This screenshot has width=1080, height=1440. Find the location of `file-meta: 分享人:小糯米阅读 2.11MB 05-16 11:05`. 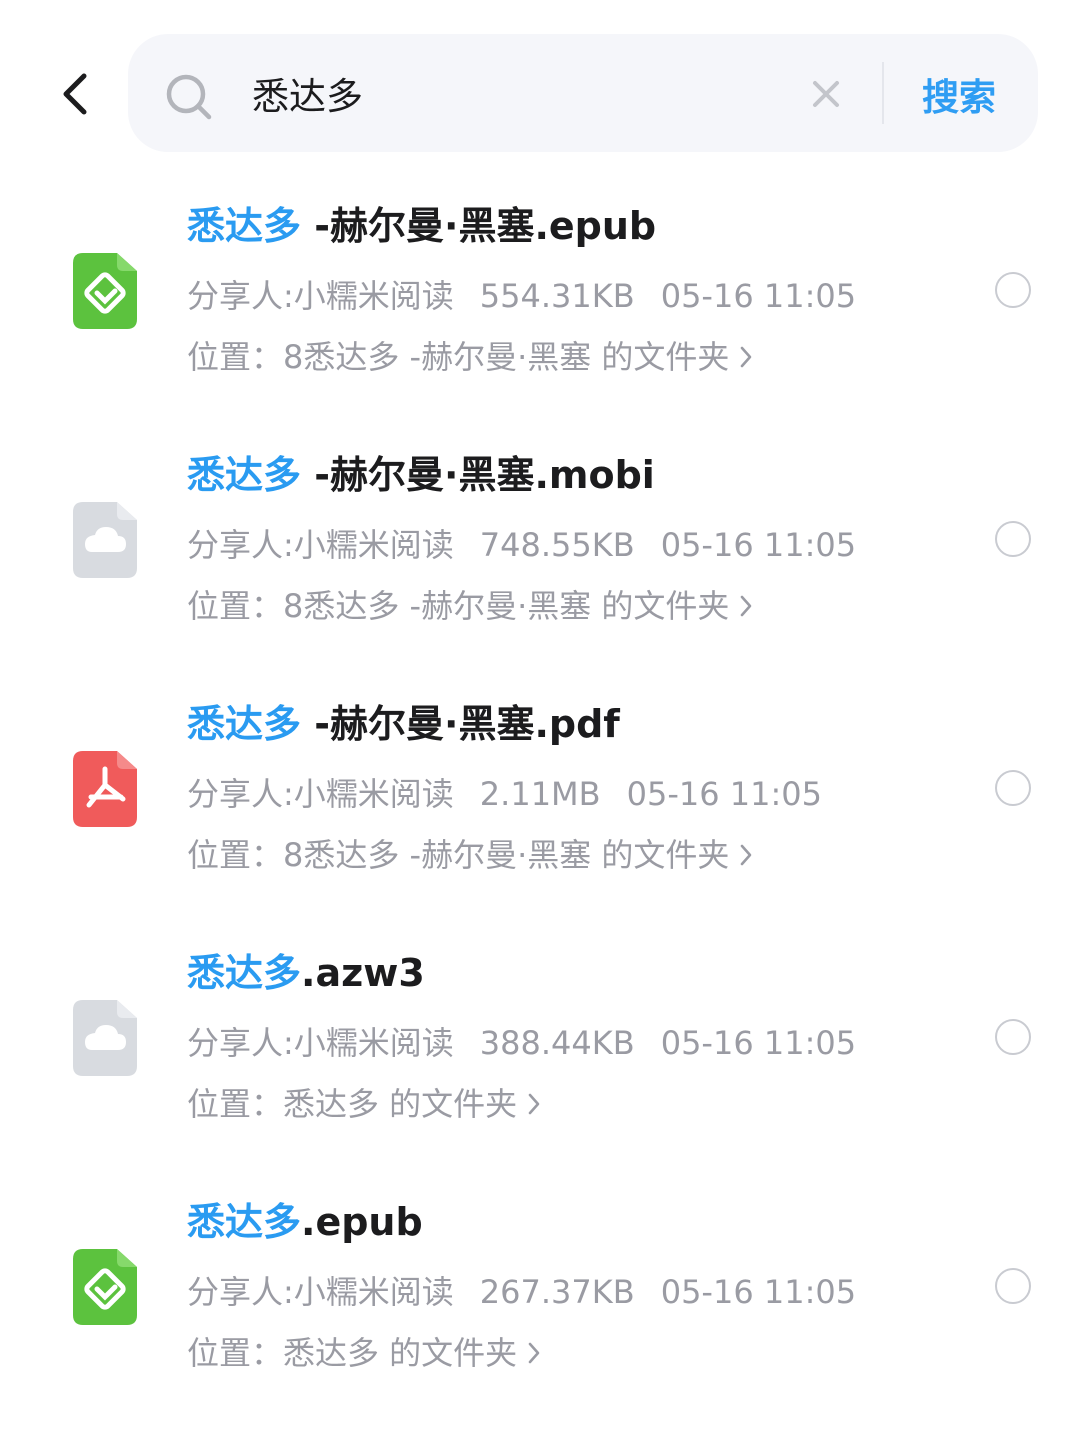

file-meta: 分享人:小糯米阅读 2.11MB 05-16 11:05 is located at coordinates (517, 794).